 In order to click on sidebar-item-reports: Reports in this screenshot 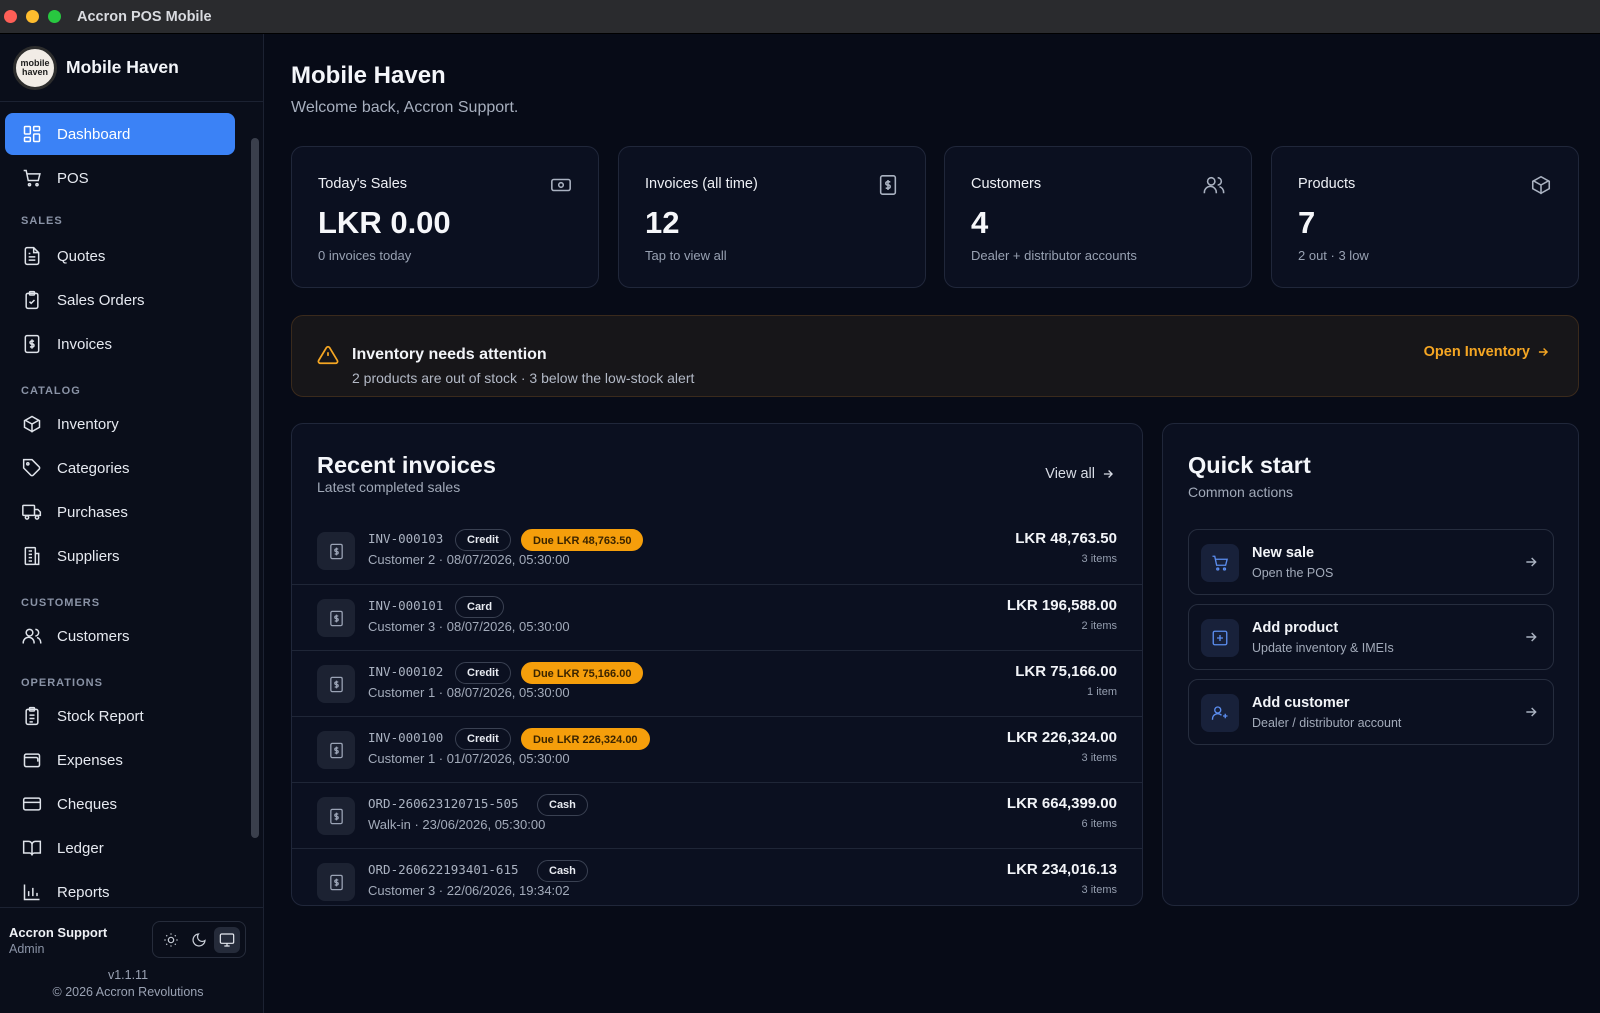, I will do `click(120, 891)`.